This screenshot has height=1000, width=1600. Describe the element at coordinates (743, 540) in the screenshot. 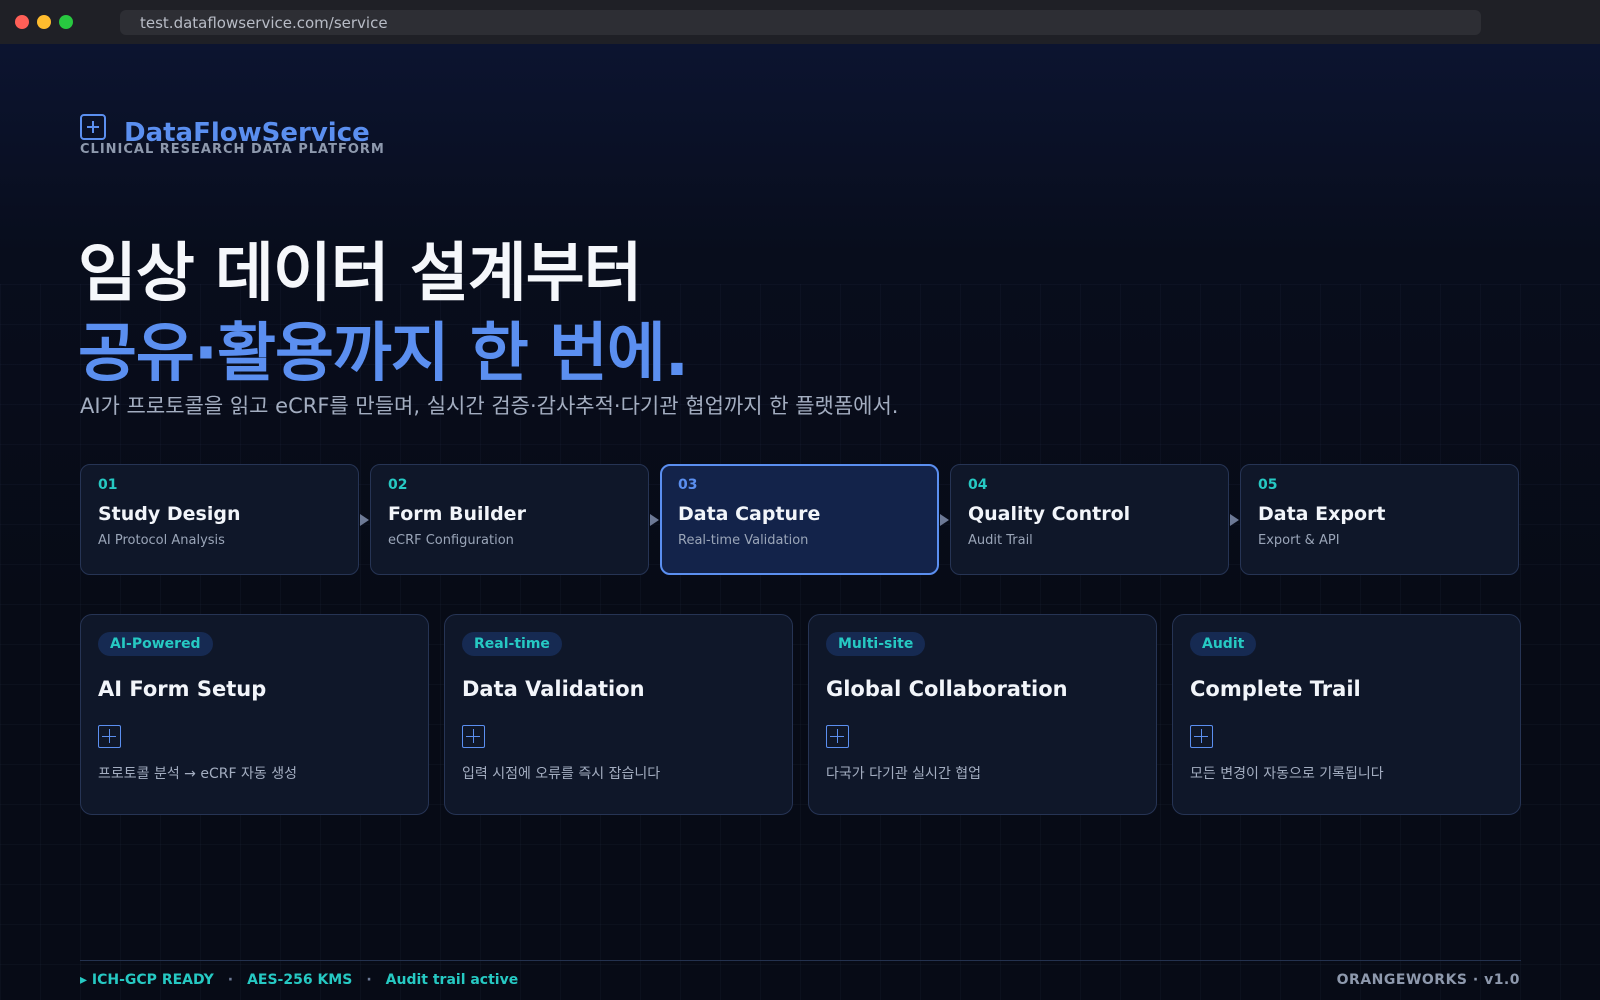

I see `step-subtitle: Real-time Validation` at that location.